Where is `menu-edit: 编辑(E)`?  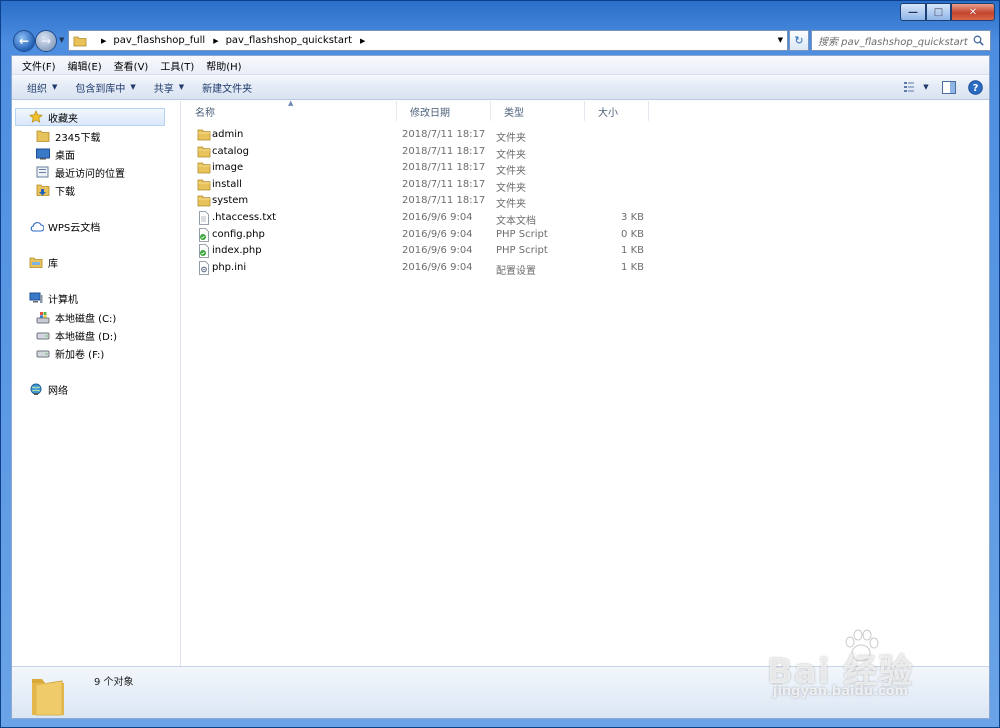
menu-edit: 编辑(E) is located at coordinates (85, 65).